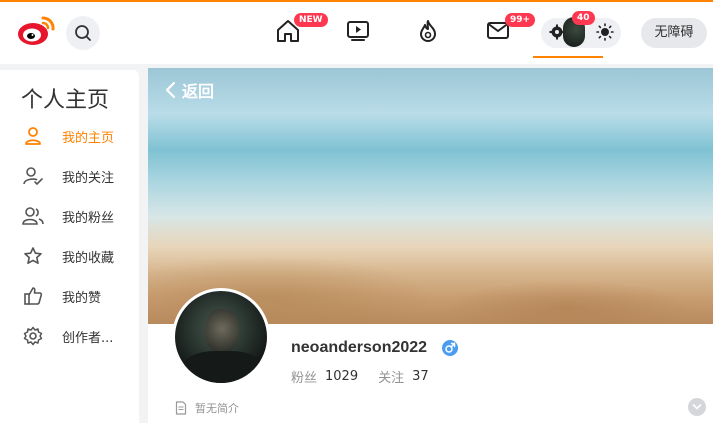  I want to click on sidebar-item-likes: 我的赞, so click(75, 296).